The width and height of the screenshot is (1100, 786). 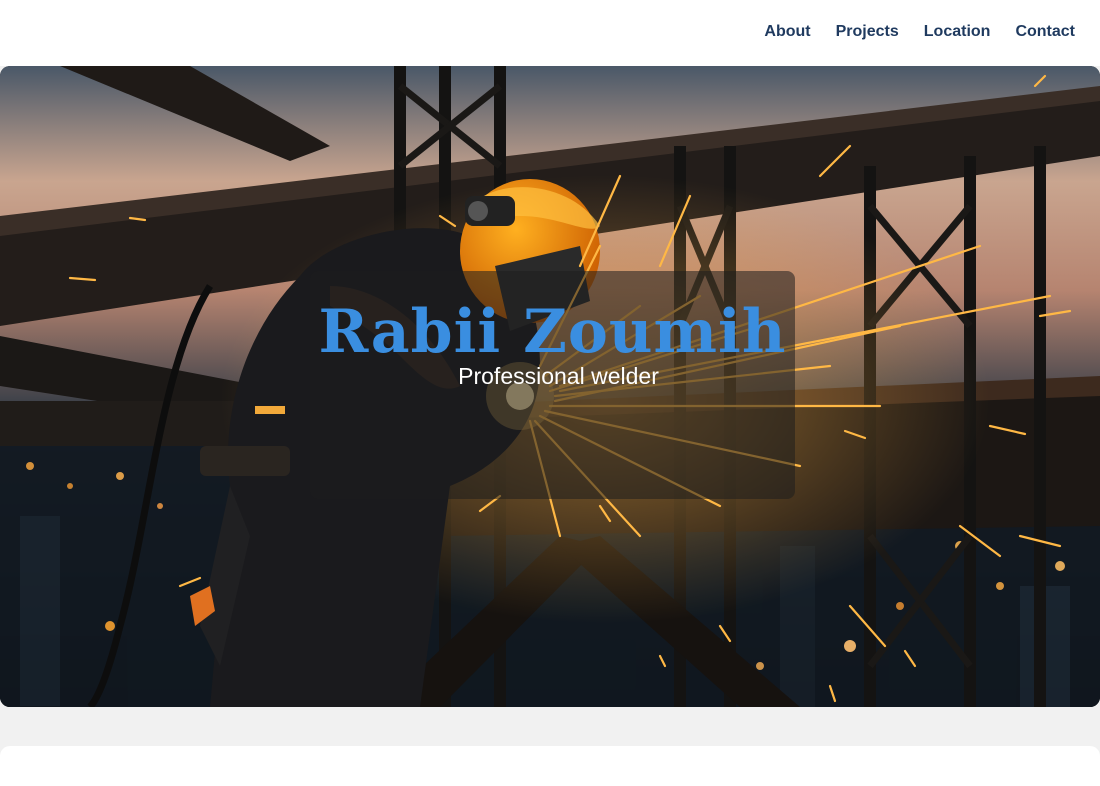 What do you see at coordinates (919, 32) in the screenshot?
I see `main-nav: About Projects Location Contact` at bounding box center [919, 32].